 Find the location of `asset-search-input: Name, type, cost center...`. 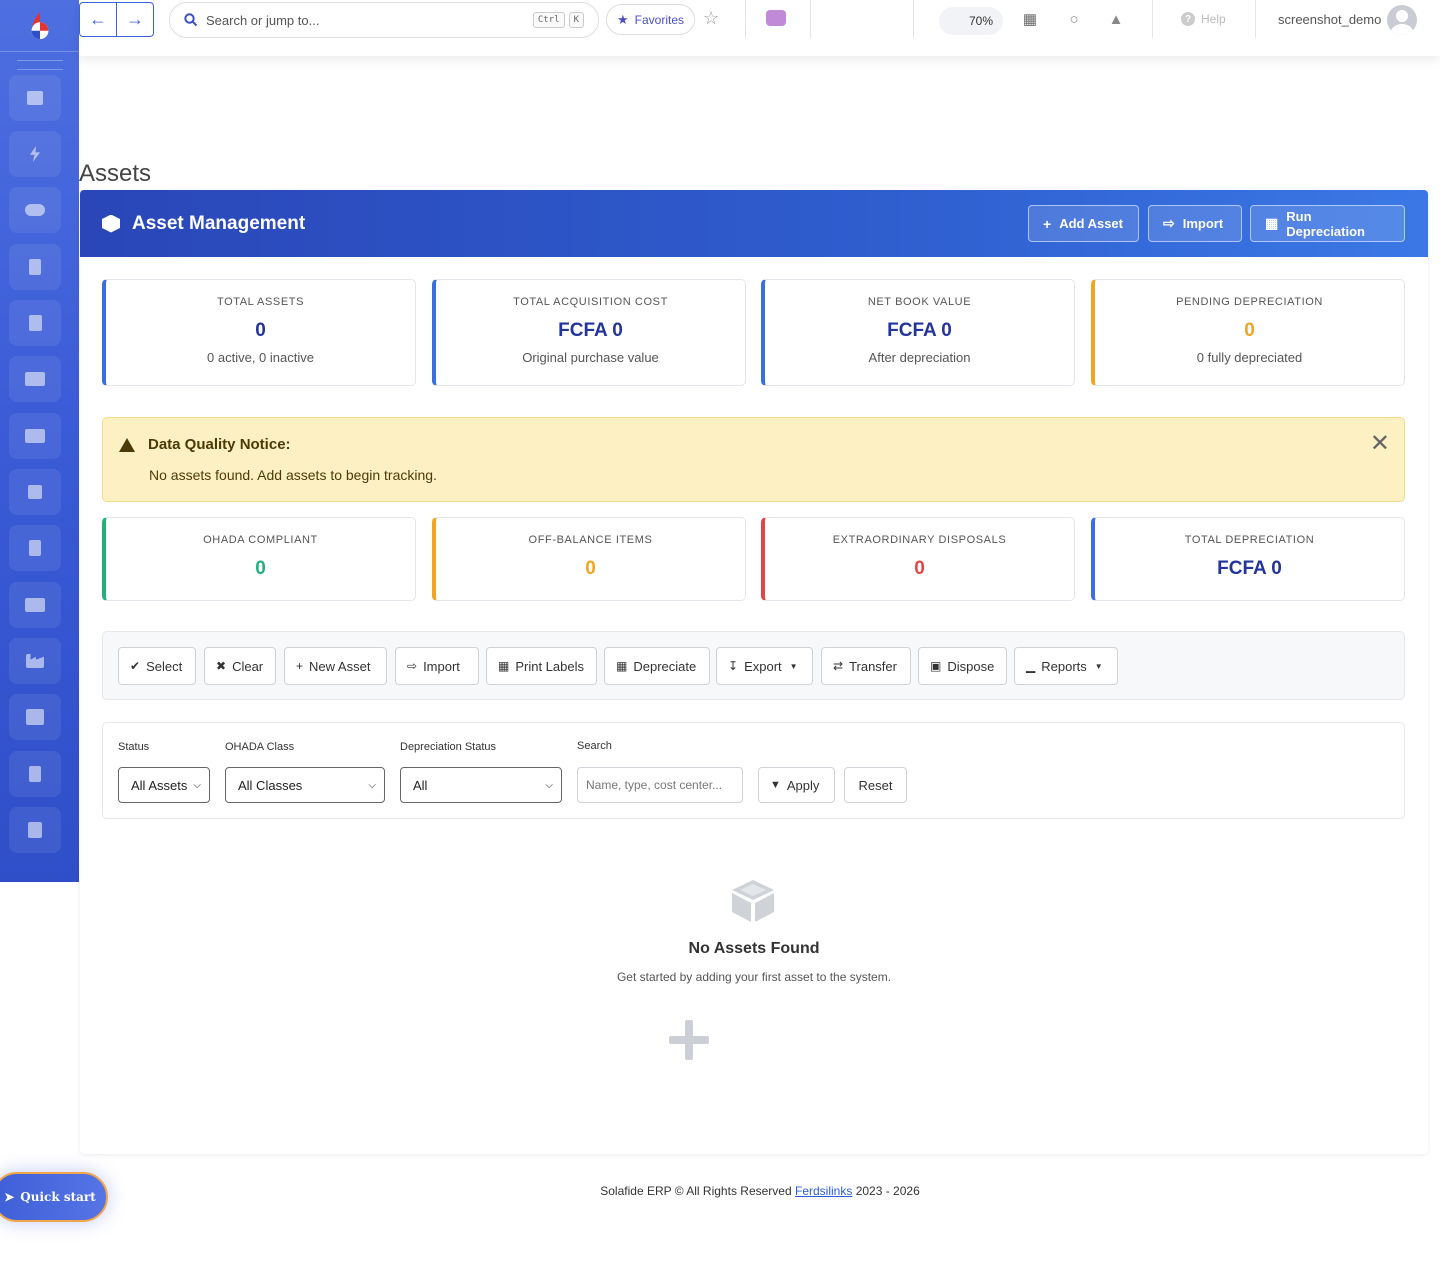

asset-search-input: Name, type, cost center... is located at coordinates (660, 785).